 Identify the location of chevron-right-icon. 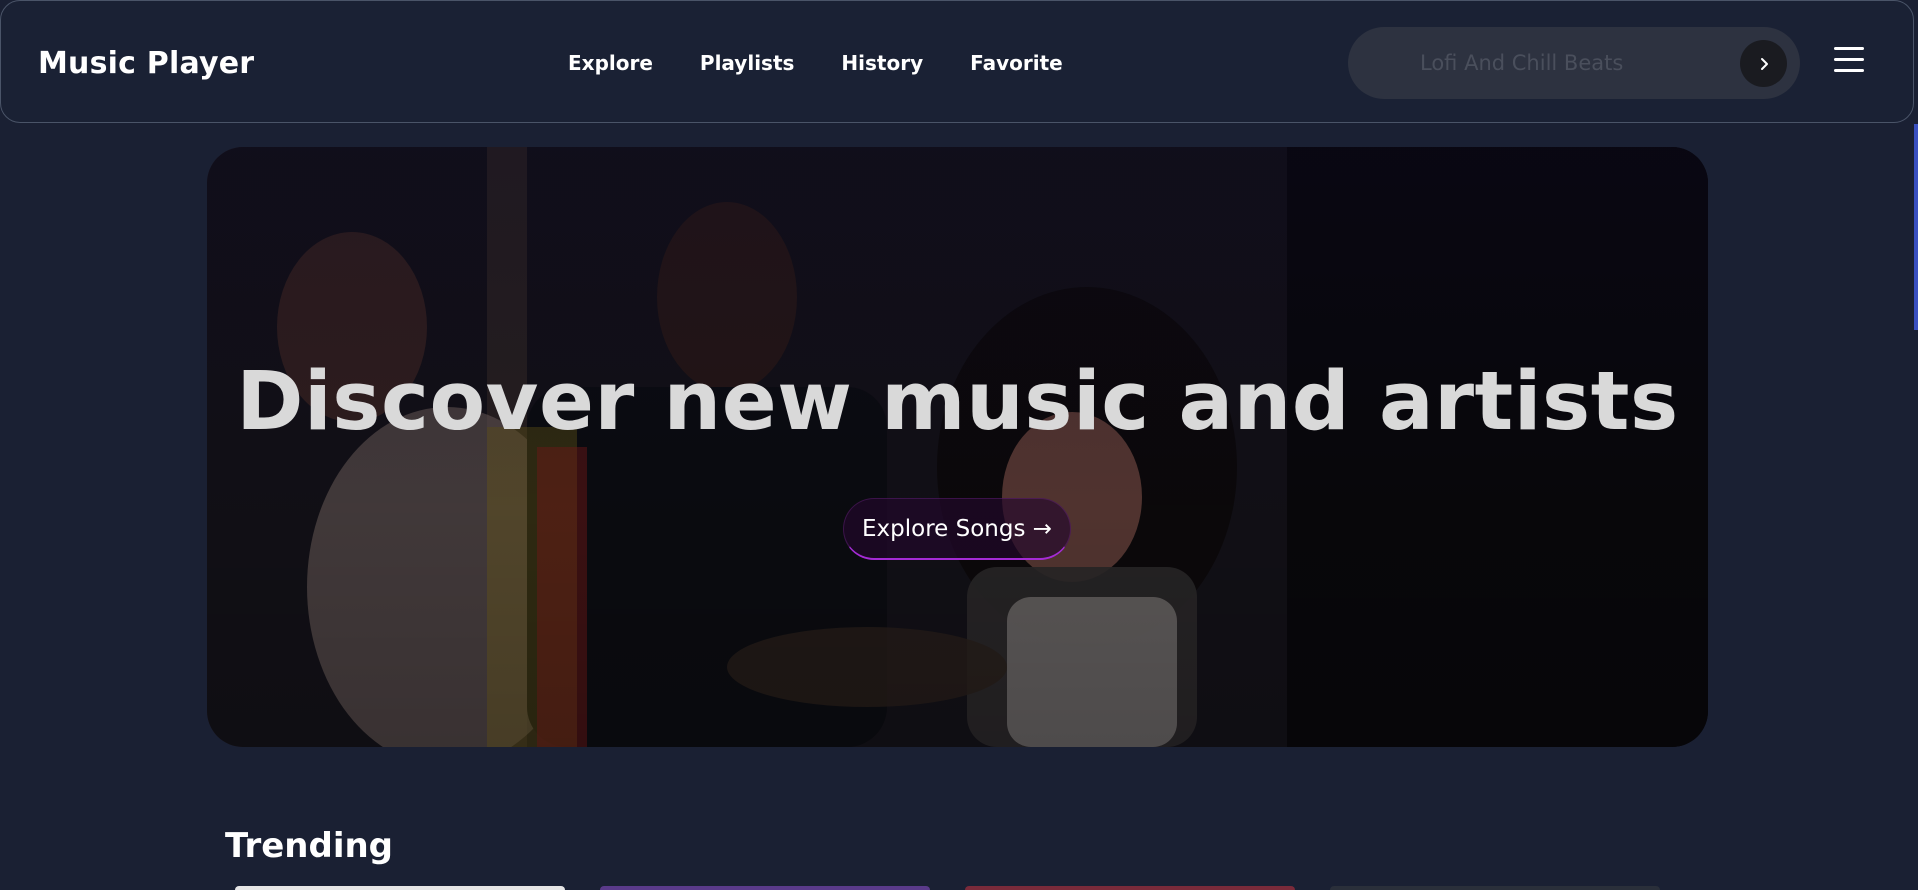
(1764, 63).